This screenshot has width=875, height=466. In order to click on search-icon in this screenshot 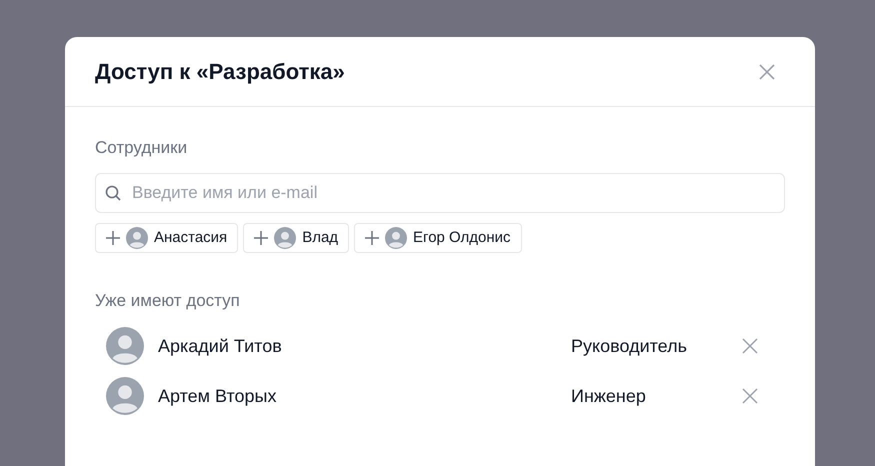, I will do `click(113, 193)`.